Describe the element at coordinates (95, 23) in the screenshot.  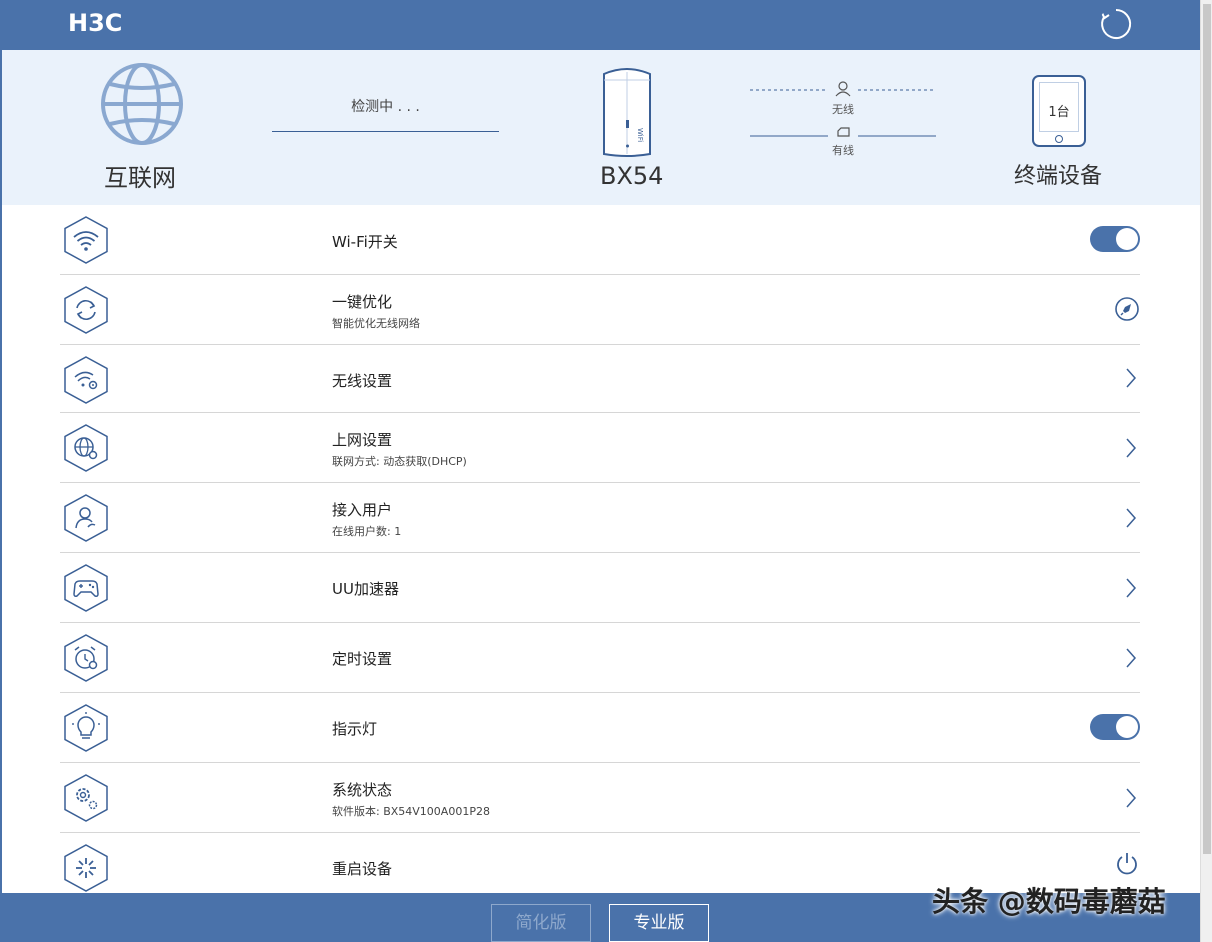
I see `h3c-logo: H3C` at that location.